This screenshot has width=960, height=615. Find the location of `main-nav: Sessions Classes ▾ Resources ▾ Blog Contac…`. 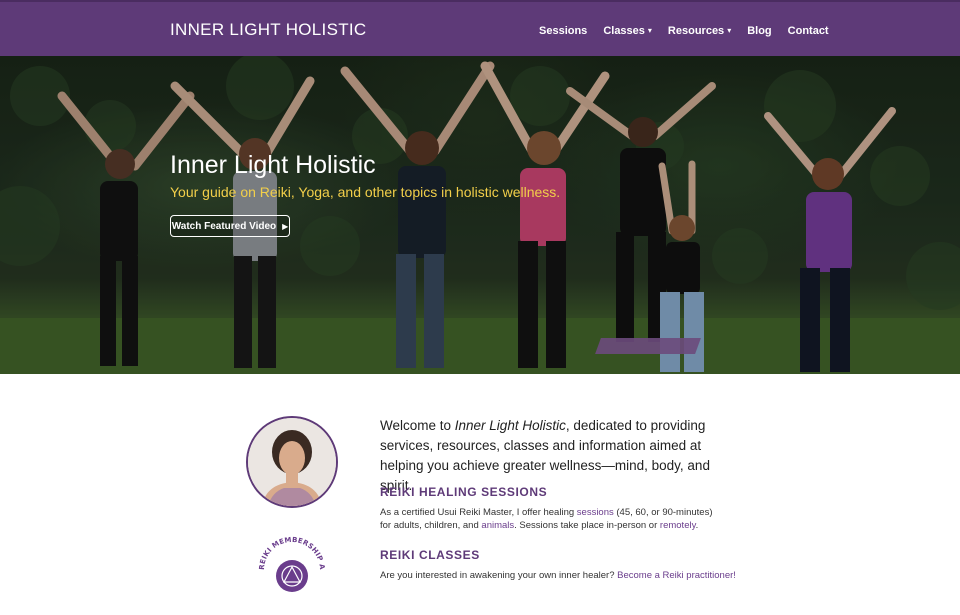

main-nav: Sessions Classes ▾ Resources ▾ Blog Contac… is located at coordinates (684, 31).